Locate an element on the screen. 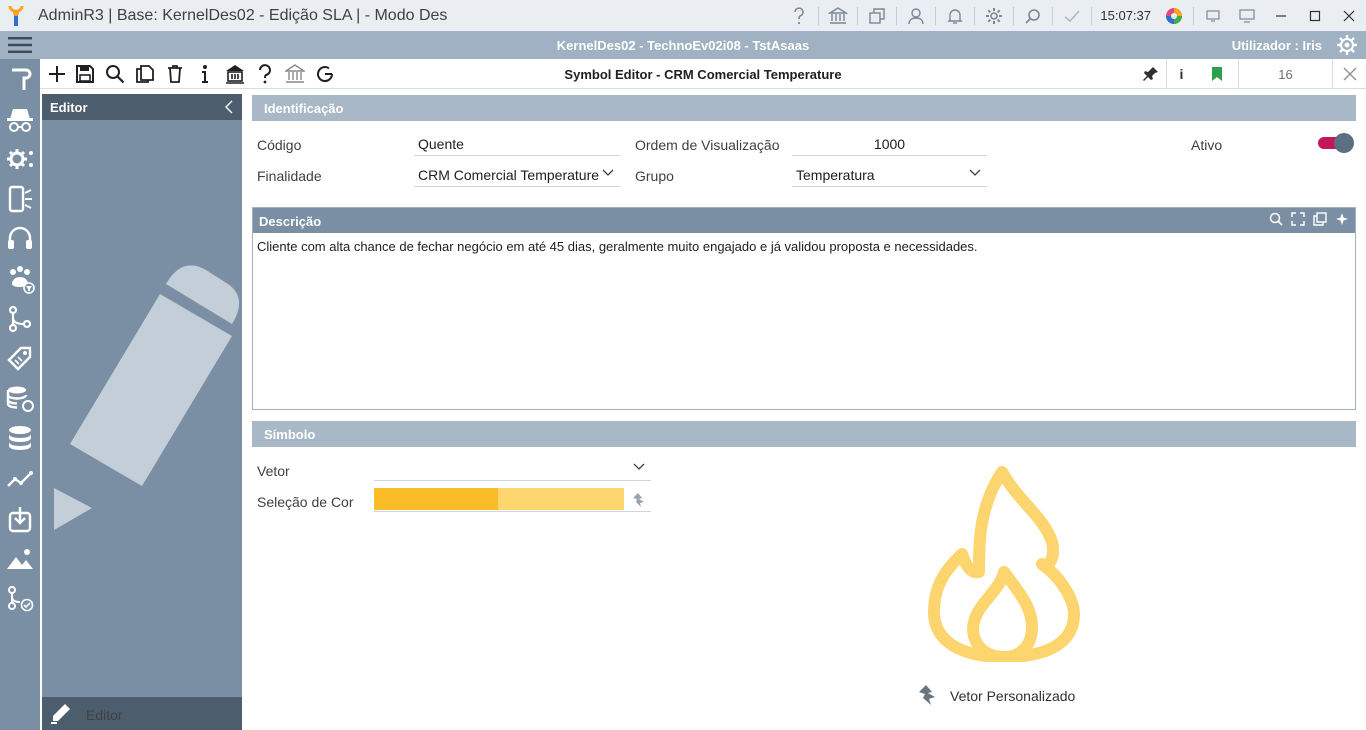 Image resolution: width=1366 pixels, height=730 pixels. app-logo-icon is located at coordinates (16, 15).